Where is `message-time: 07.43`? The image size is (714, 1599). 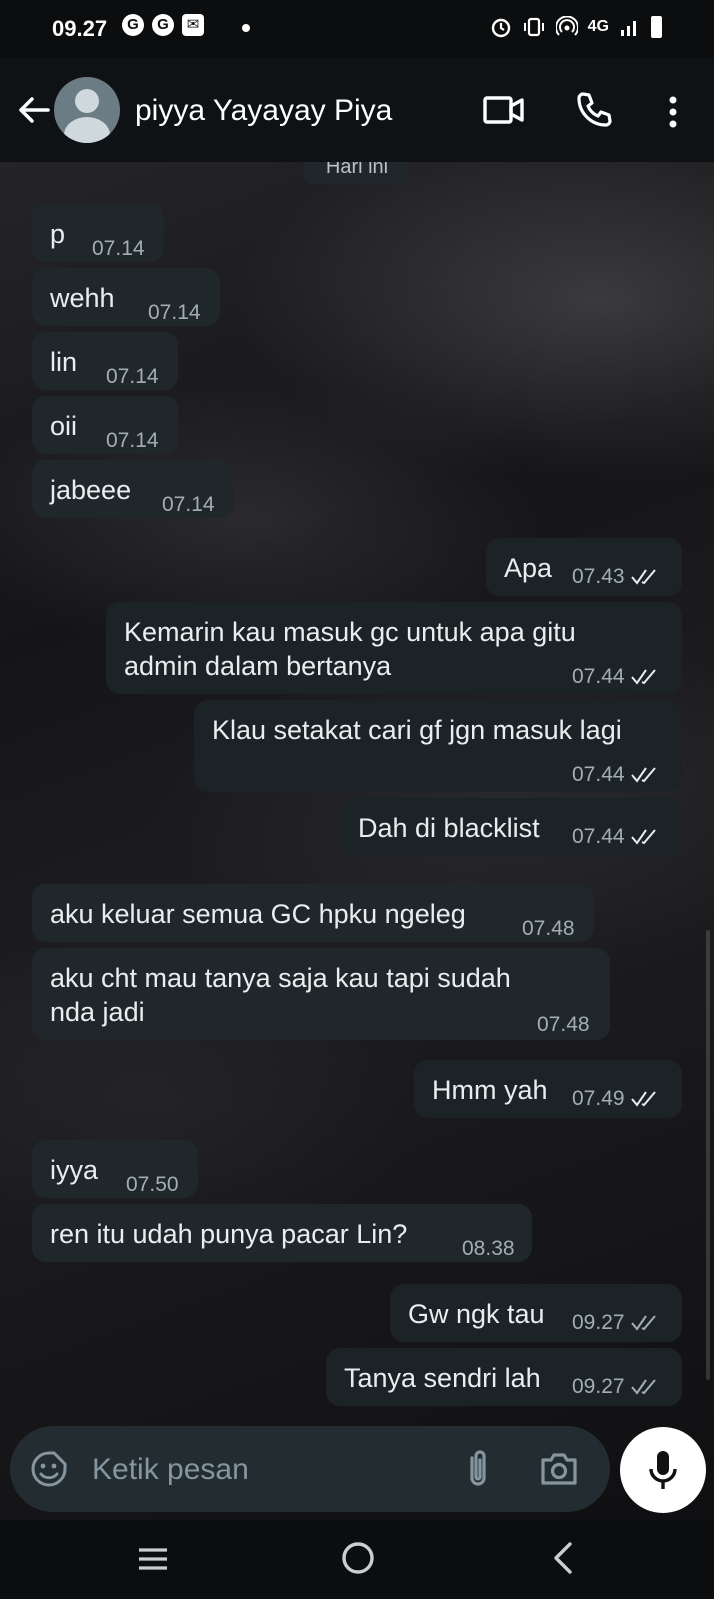
message-time: 07.43 is located at coordinates (598, 576).